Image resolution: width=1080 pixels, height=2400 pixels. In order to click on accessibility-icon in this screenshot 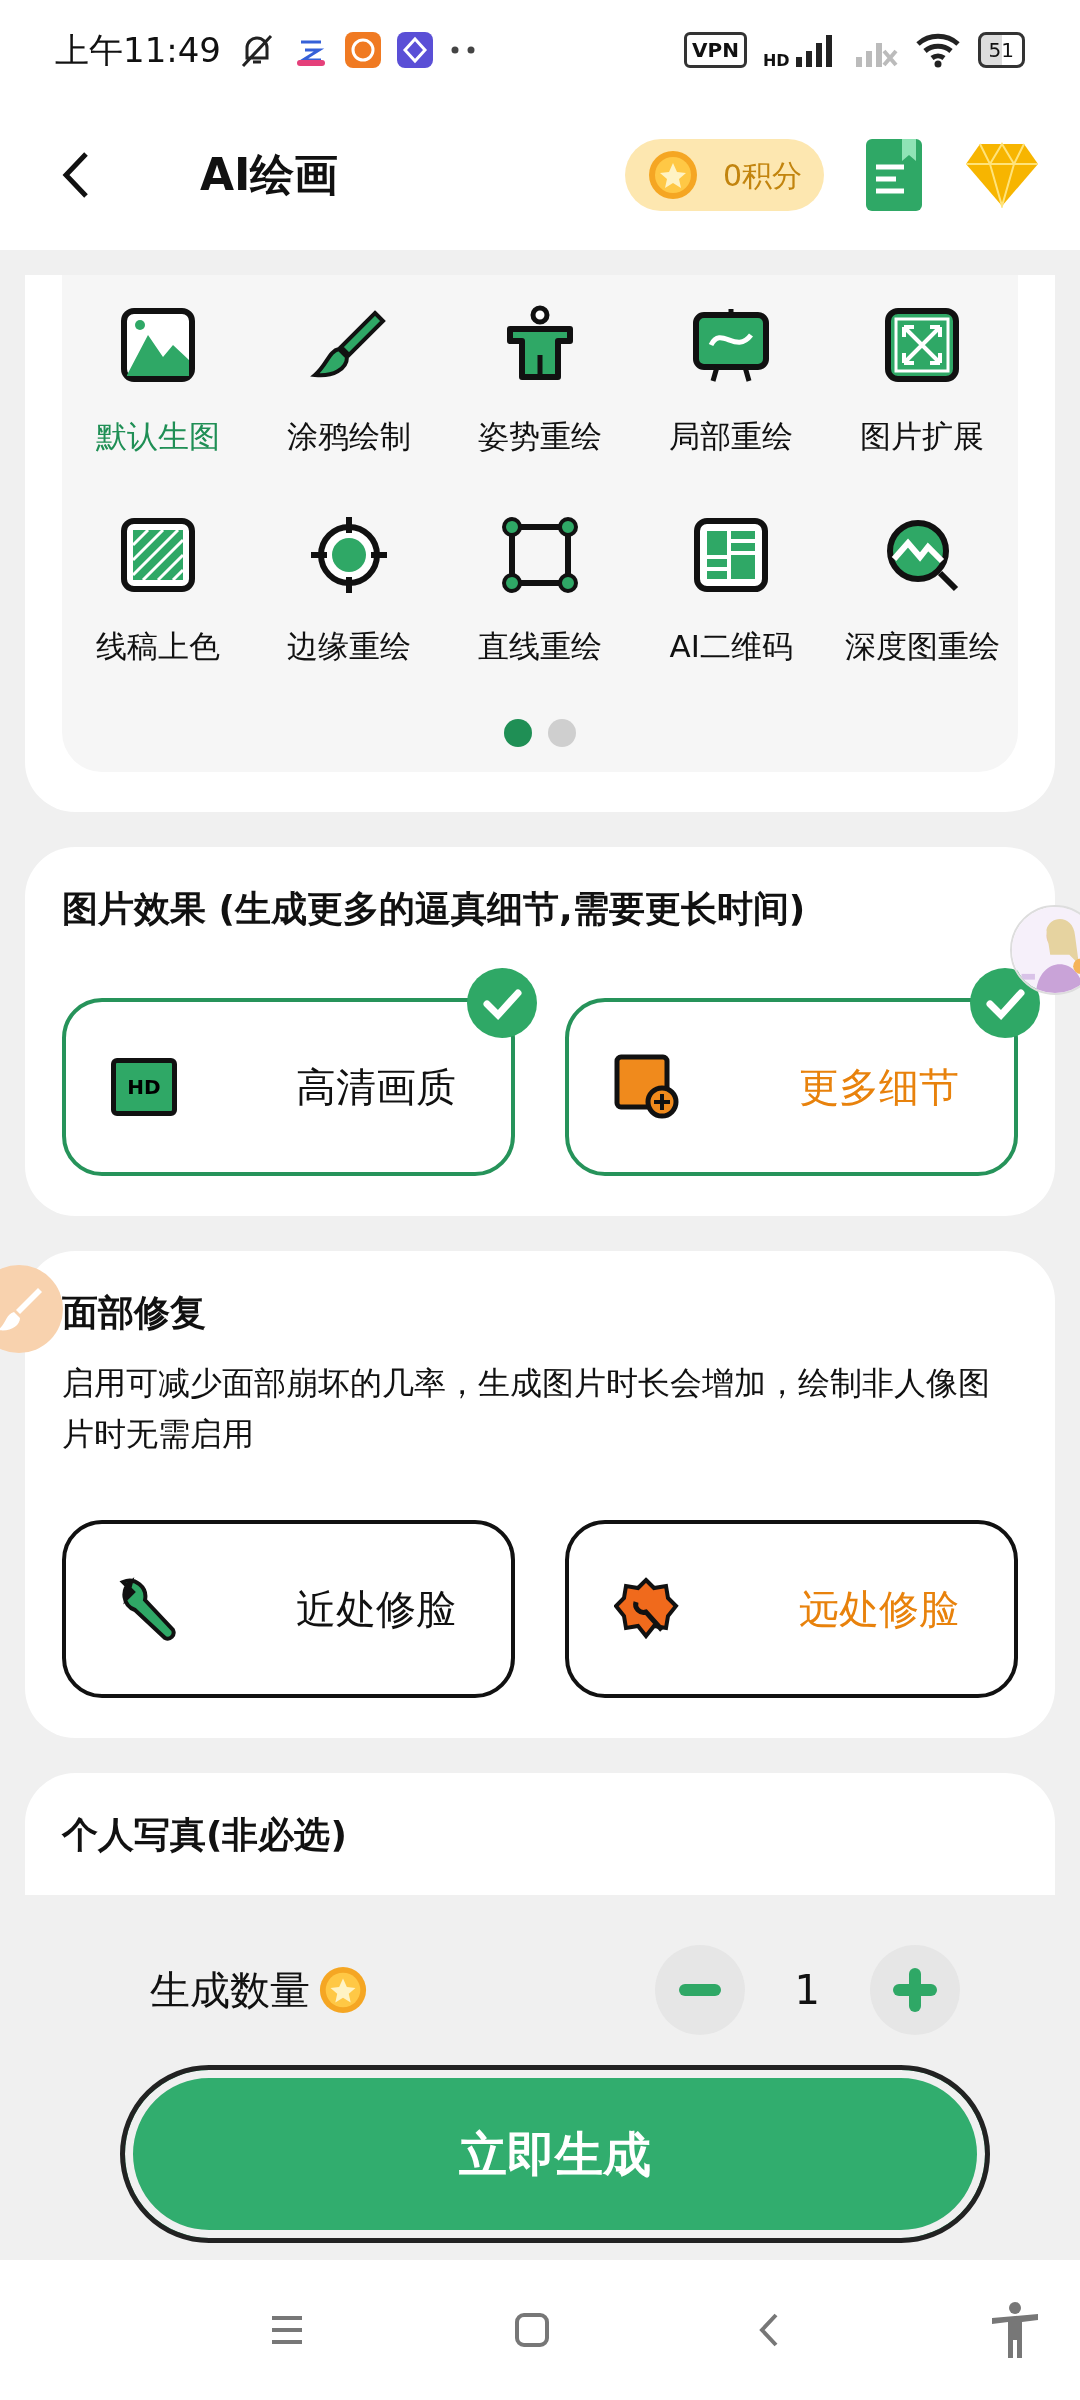, I will do `click(1014, 2330)`.